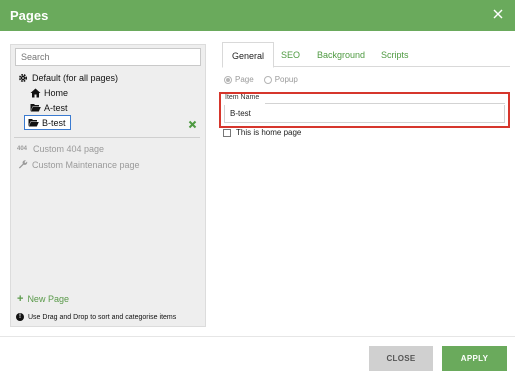 The width and height of the screenshot is (515, 380). Describe the element at coordinates (22, 149) in the screenshot. I see `404-badge: 404` at that location.